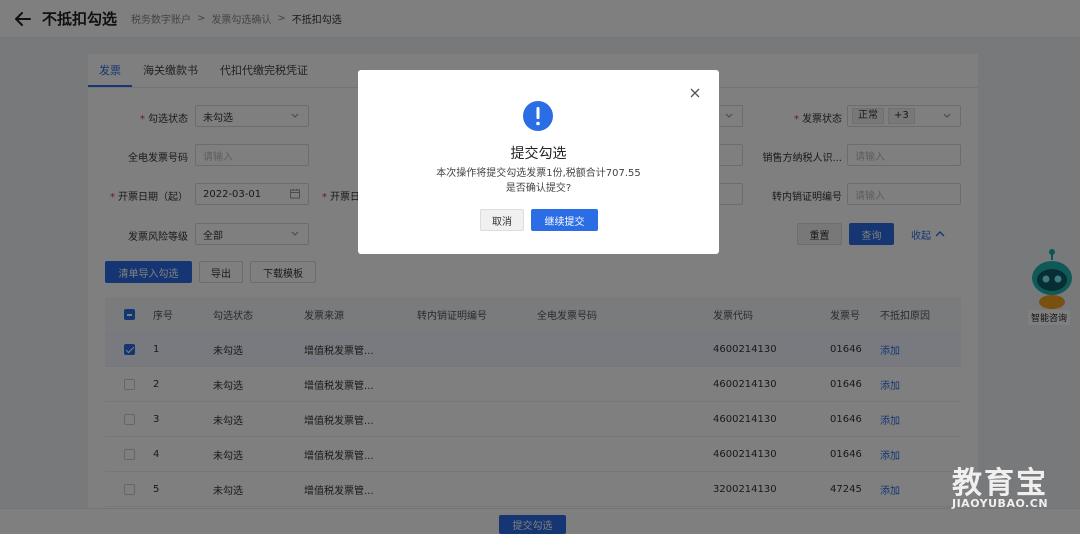 This screenshot has width=1080, height=534. Describe the element at coordinates (502, 220) in the screenshot. I see `cancel-button: 取消` at that location.